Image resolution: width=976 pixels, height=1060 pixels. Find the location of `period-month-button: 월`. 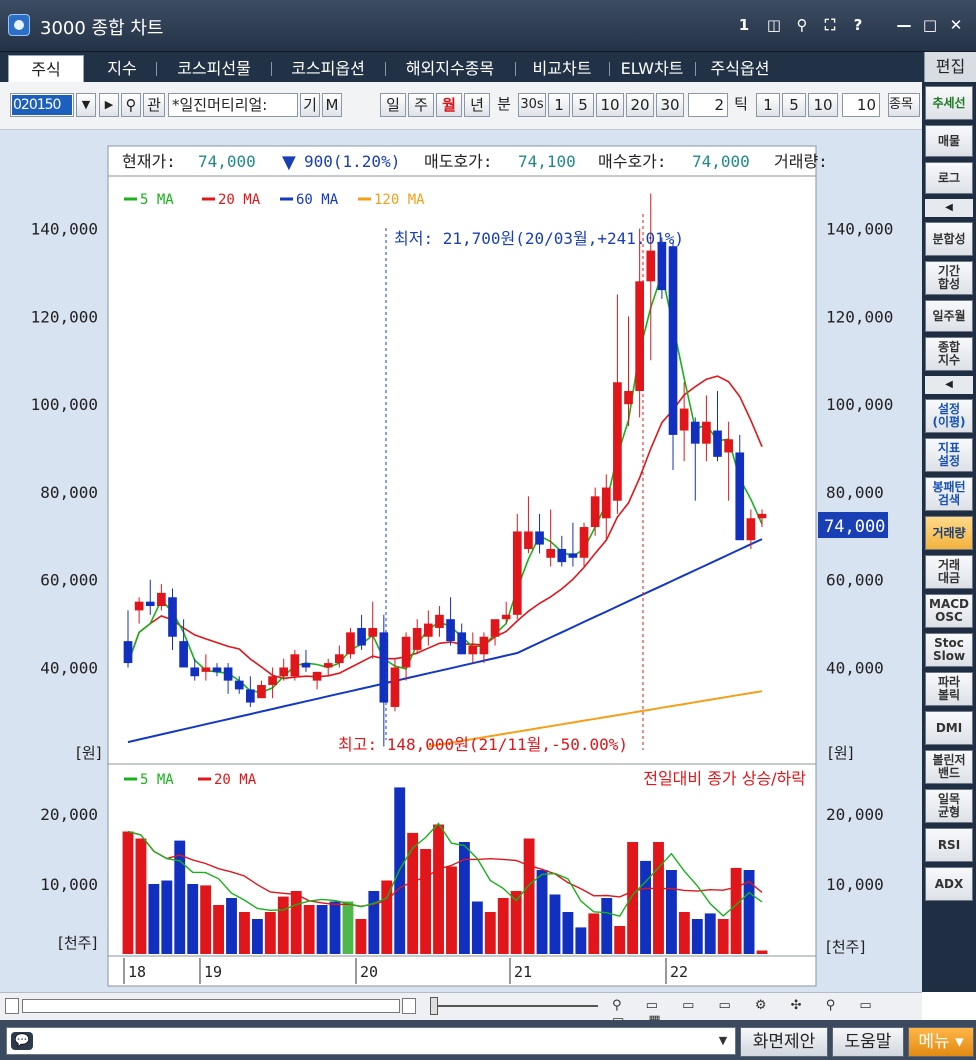

period-month-button: 월 is located at coordinates (449, 105).